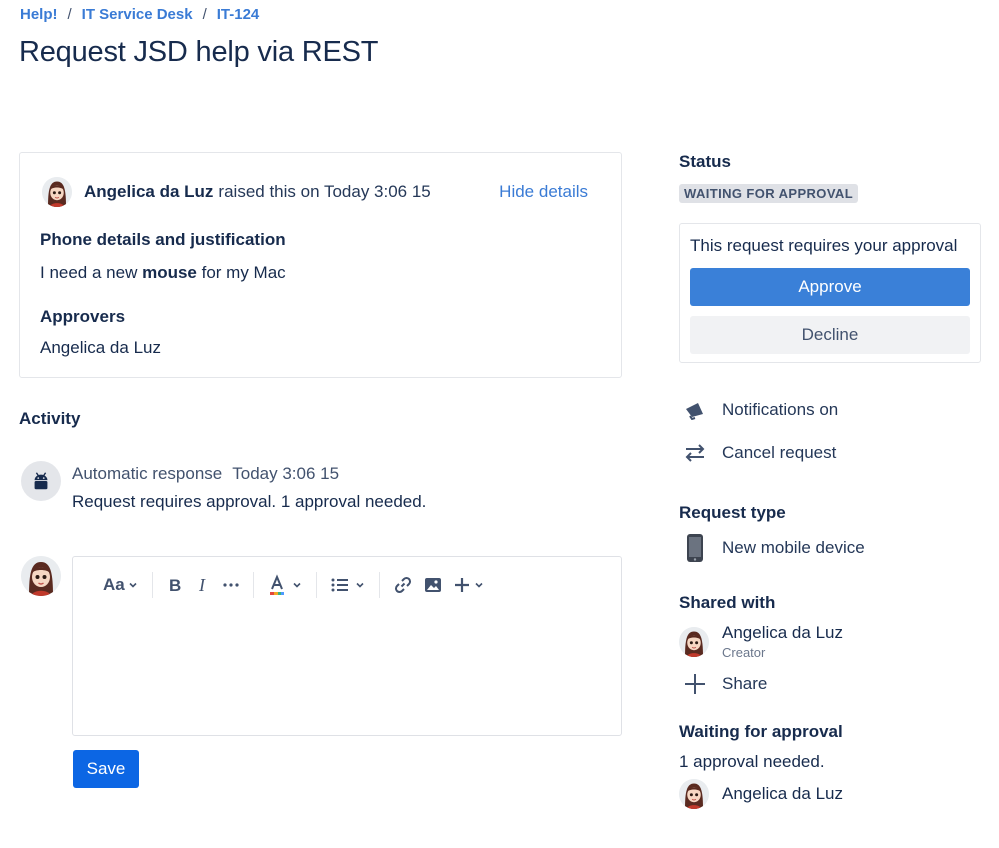 The height and width of the screenshot is (848, 999). What do you see at coordinates (824, 245) in the screenshot?
I see `approval-prompt: This request requires your approval` at bounding box center [824, 245].